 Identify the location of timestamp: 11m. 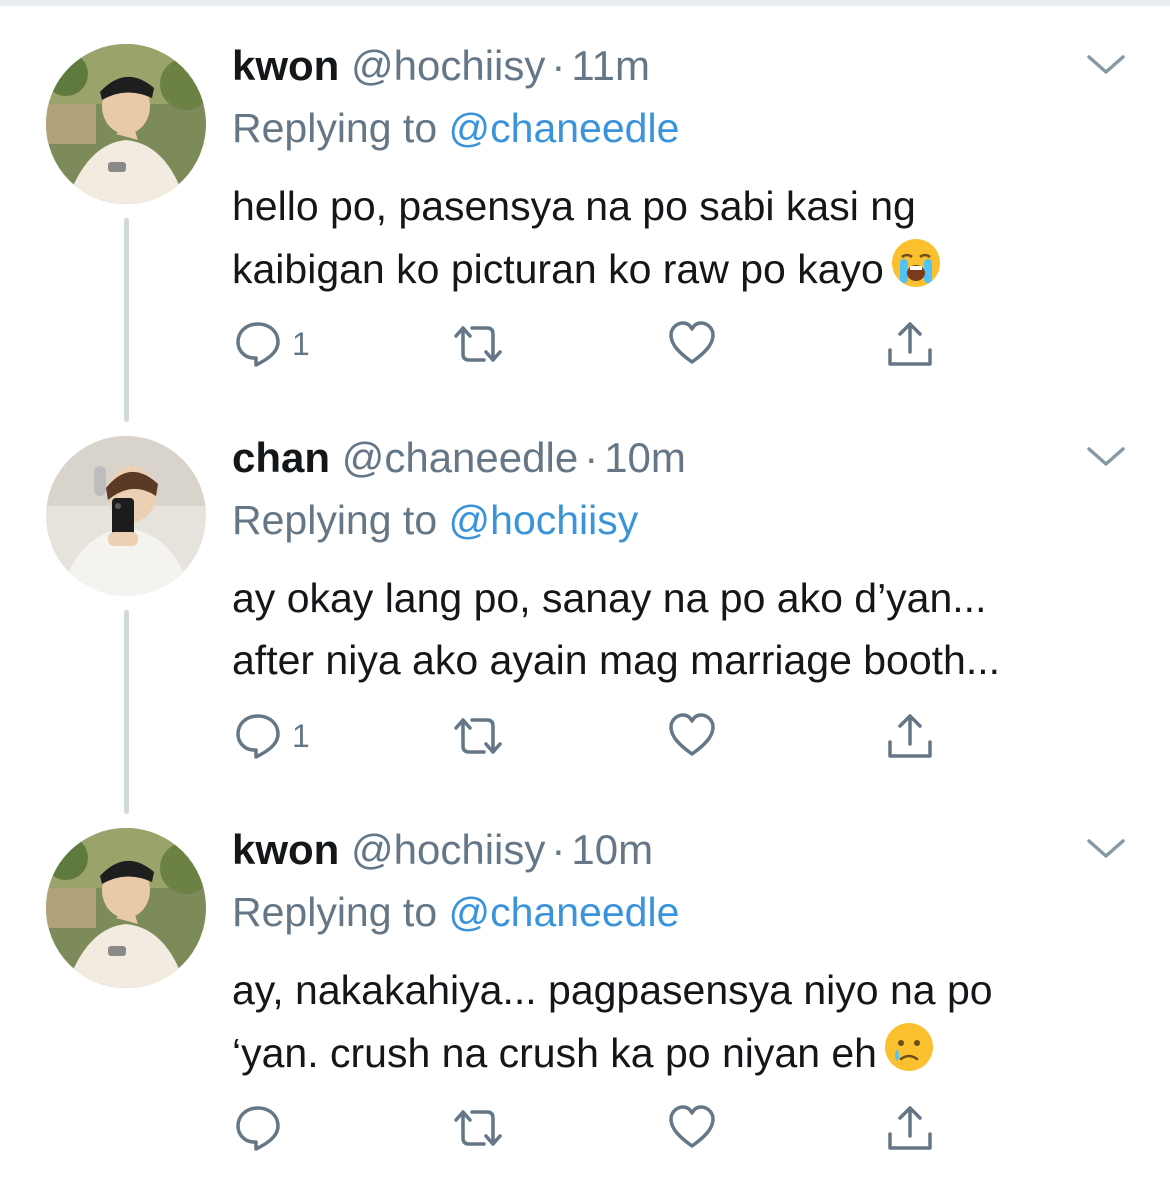
(610, 65).